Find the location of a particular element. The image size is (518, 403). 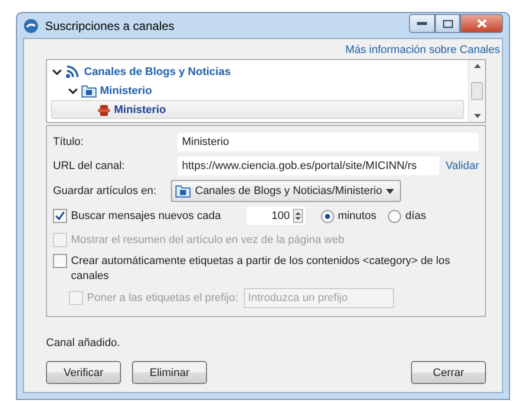

minimize-icon is located at coordinates (422, 24).